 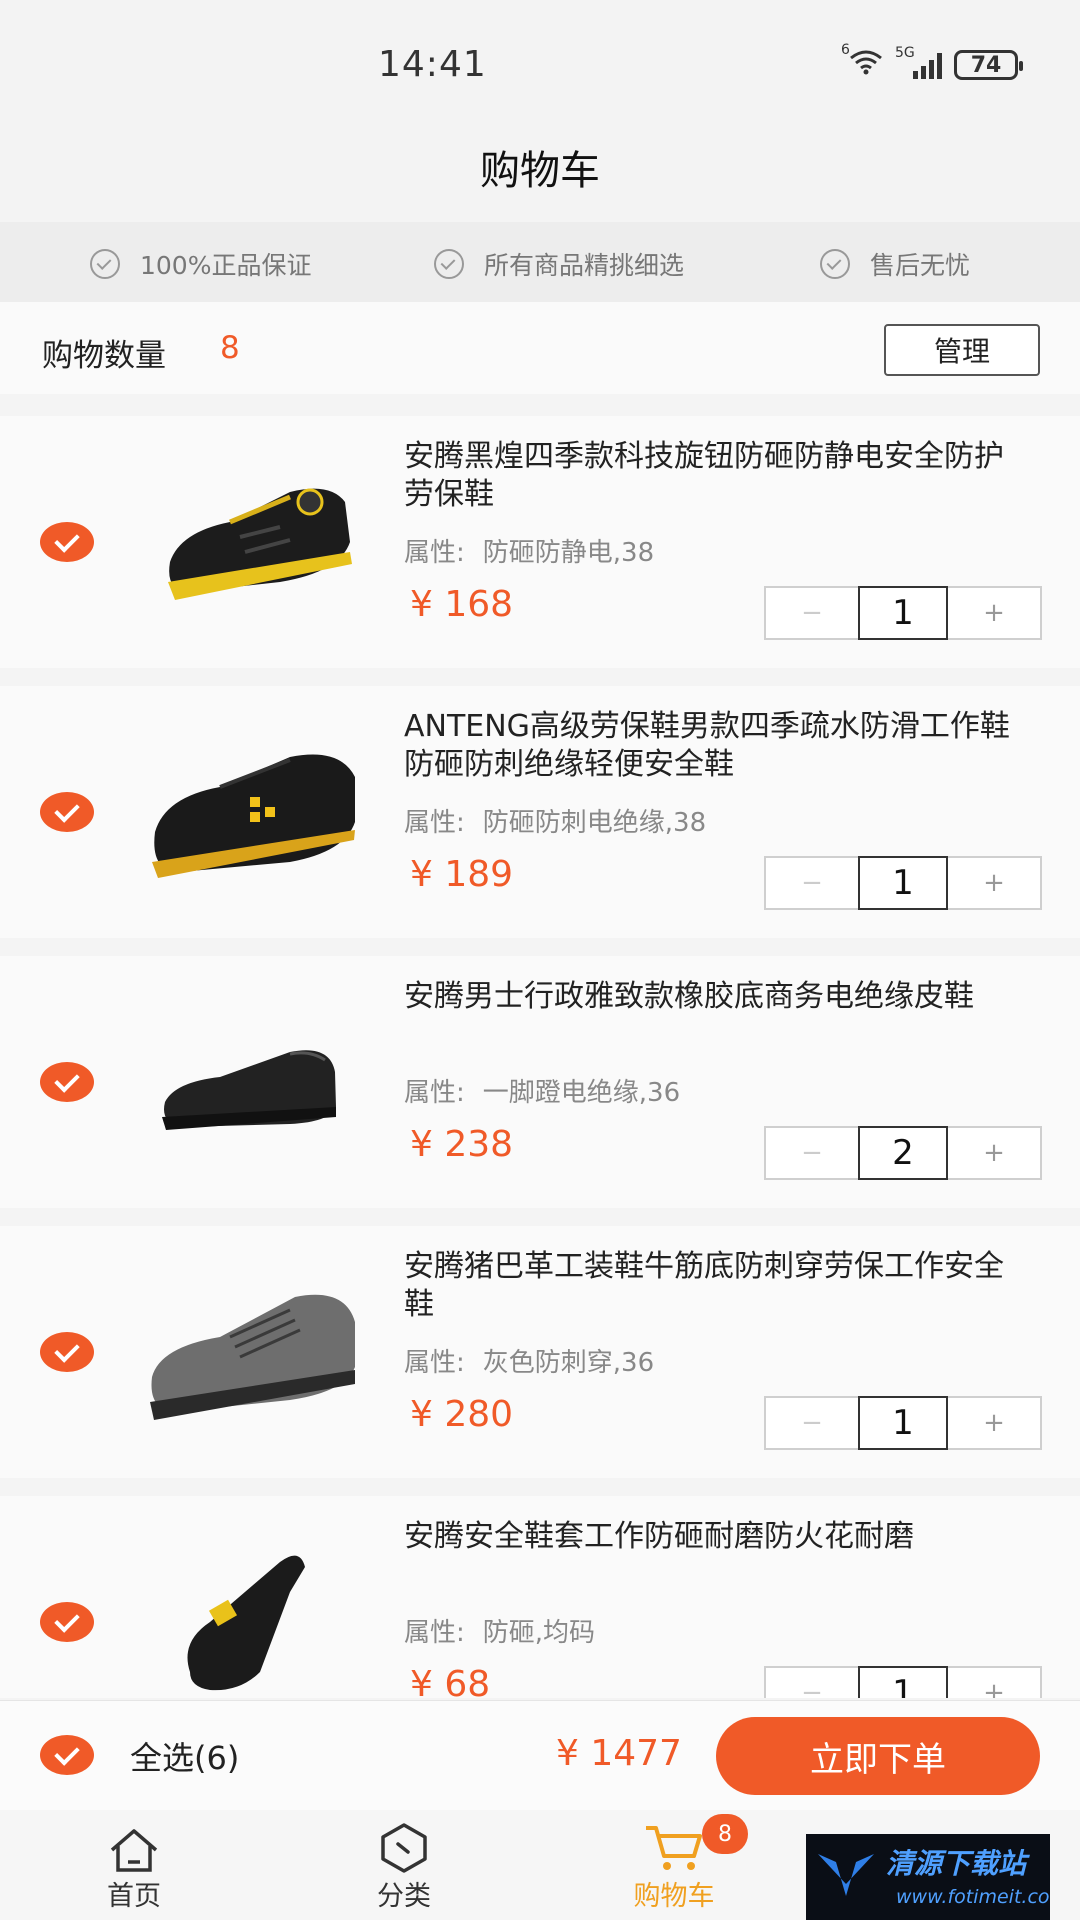 I want to click on manage-button: 管理, so click(x=962, y=350).